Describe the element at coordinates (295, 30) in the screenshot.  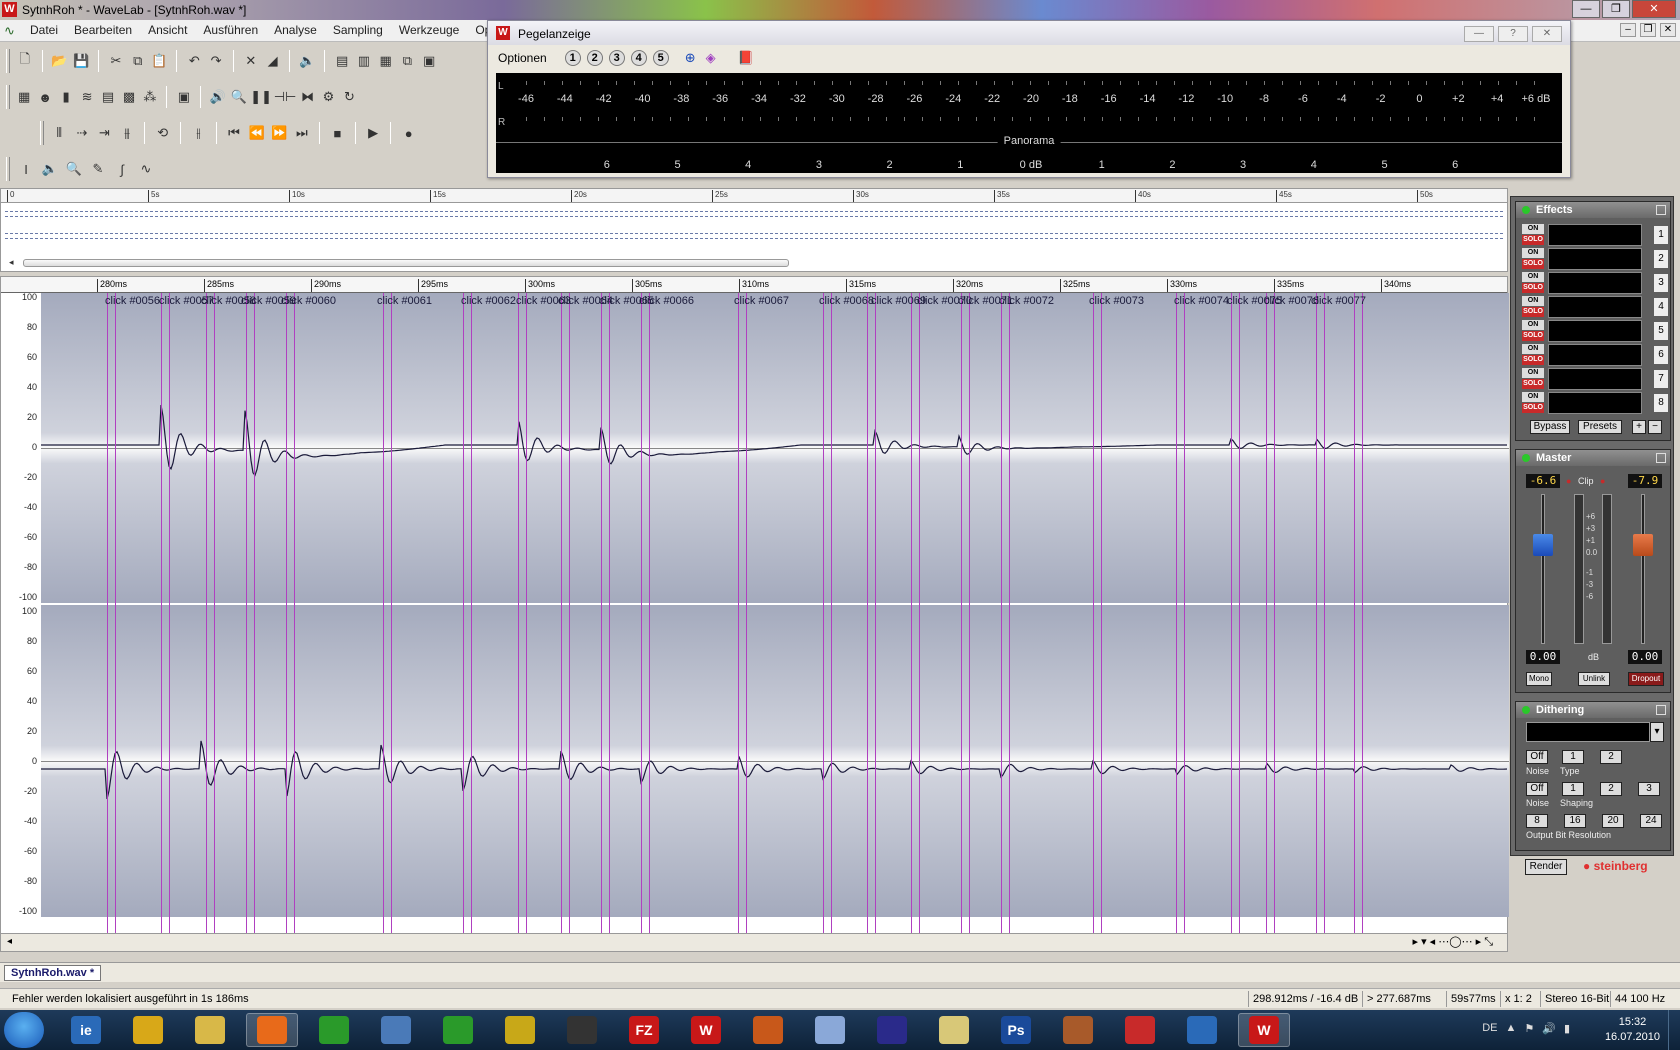
I see `menu-analyse: Analyse` at that location.